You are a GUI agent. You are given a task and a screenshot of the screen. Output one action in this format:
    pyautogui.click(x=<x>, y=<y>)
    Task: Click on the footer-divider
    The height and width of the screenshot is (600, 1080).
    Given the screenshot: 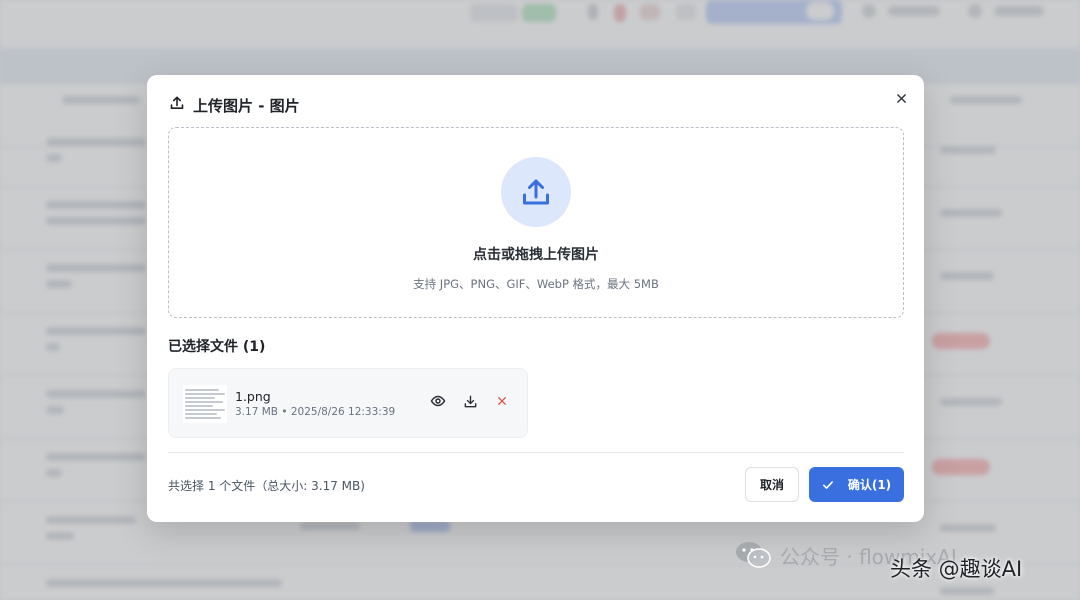 What is the action you would take?
    pyautogui.click(x=536, y=452)
    